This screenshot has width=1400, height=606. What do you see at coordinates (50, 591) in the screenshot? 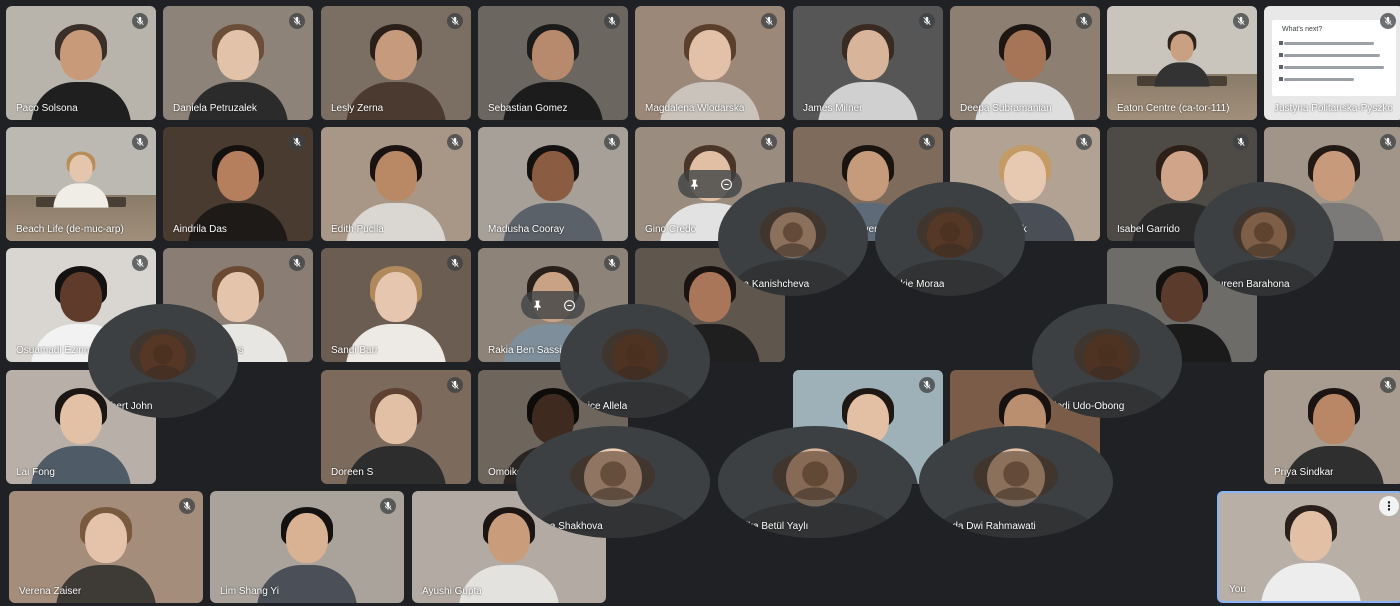
I see `participant-name: Verena Zaiser` at bounding box center [50, 591].